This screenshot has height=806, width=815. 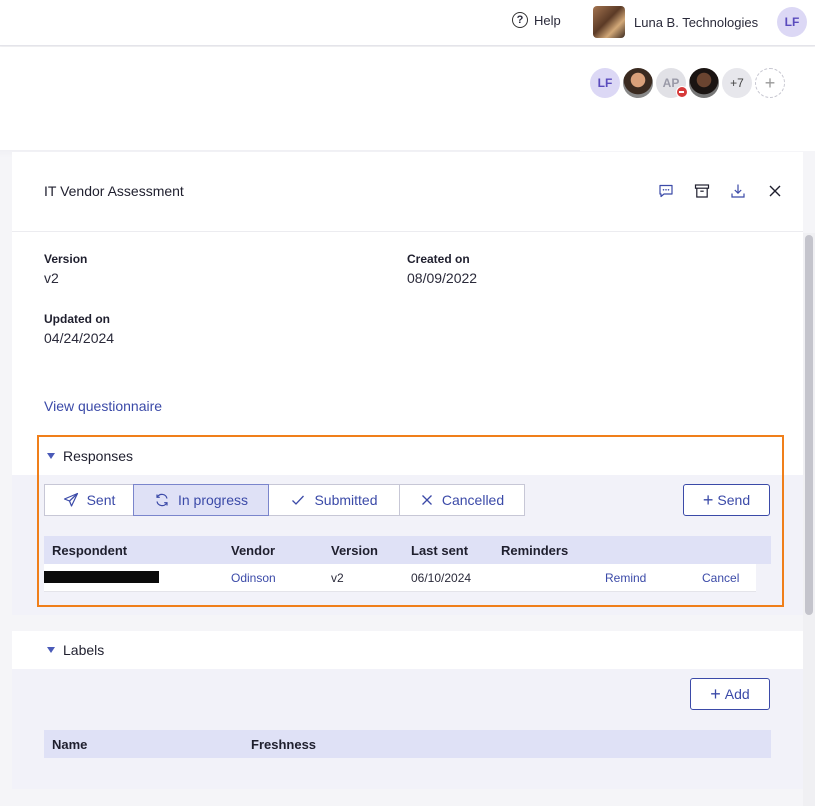 I want to click on responses-title: Responses, so click(x=98, y=456).